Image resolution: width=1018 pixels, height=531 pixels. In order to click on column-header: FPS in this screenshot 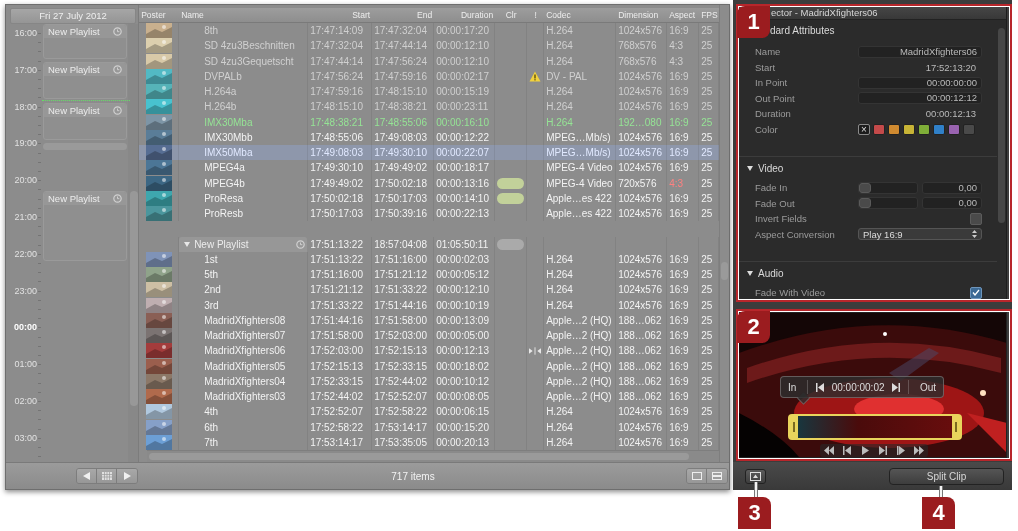, I will do `click(709, 15)`.